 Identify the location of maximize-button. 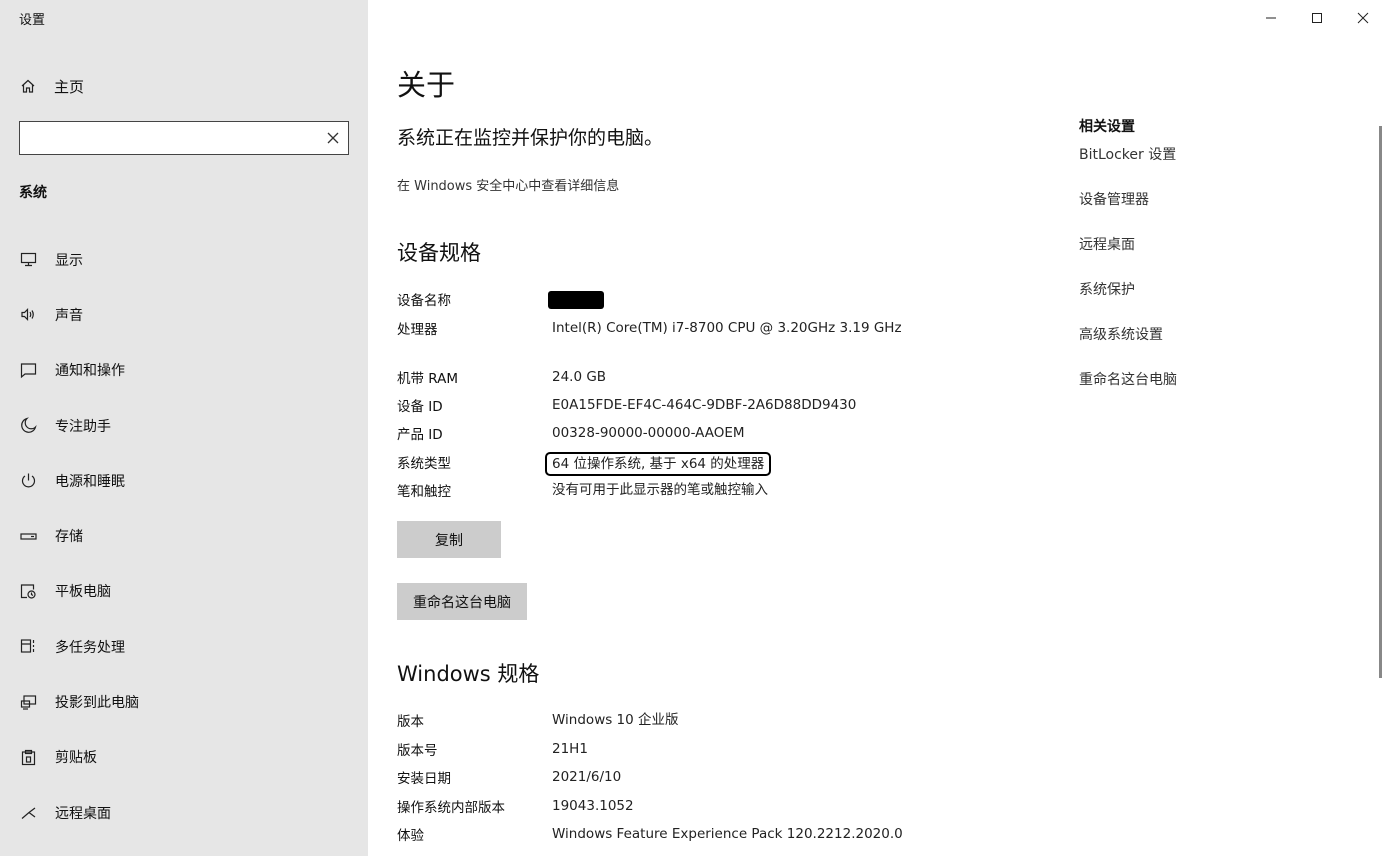
(1317, 18).